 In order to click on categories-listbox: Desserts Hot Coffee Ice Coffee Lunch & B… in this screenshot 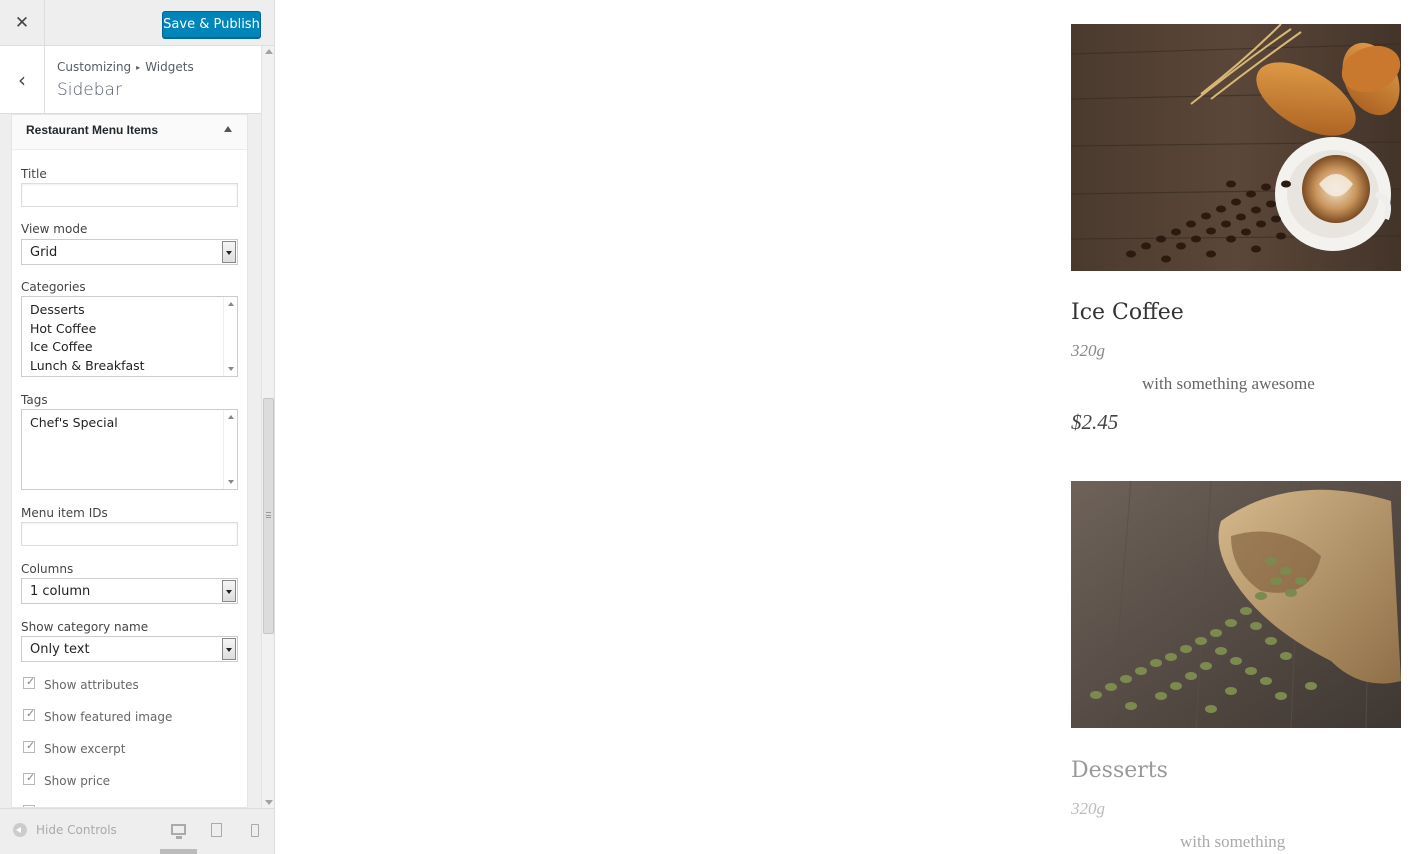, I will do `click(129, 336)`.